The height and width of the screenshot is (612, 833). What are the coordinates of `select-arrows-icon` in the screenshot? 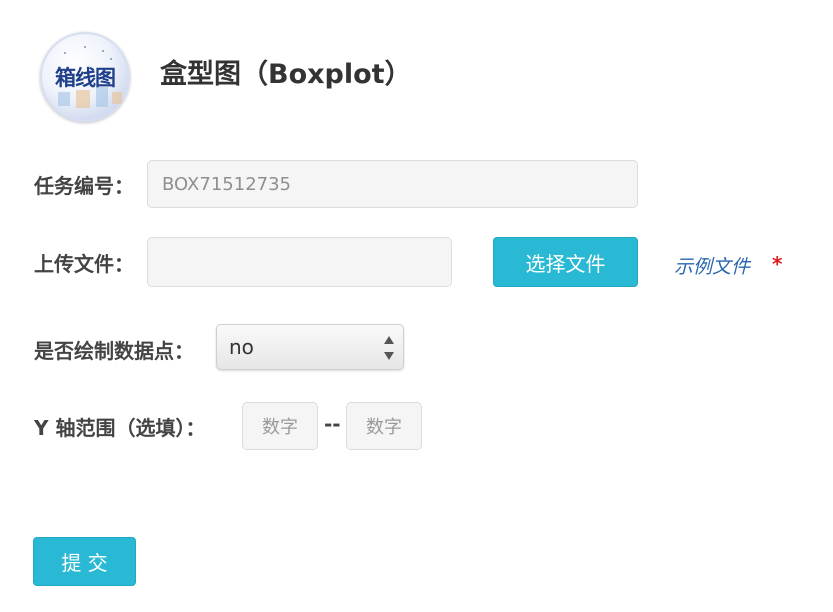 It's located at (389, 348).